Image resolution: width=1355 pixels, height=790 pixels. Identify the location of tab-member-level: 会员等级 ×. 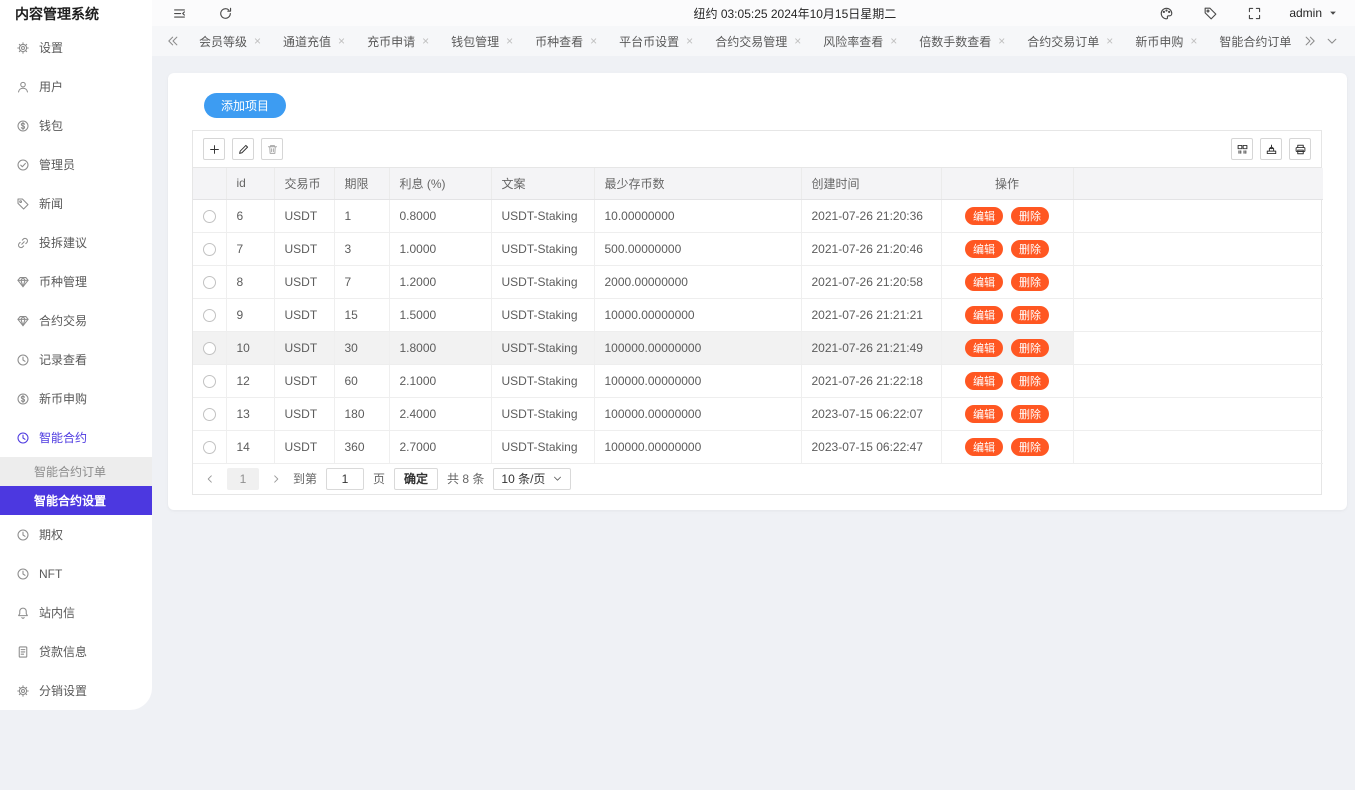
(230, 41).